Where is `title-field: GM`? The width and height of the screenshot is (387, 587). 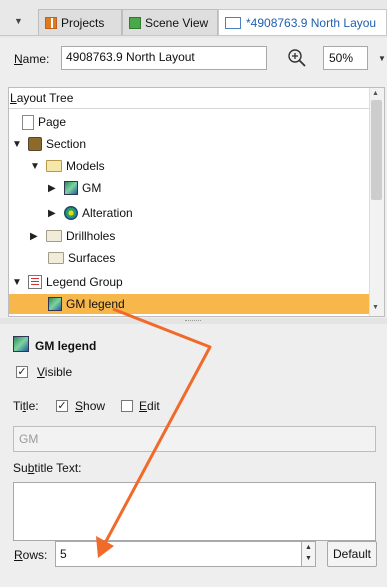
title-field: GM is located at coordinates (194, 439).